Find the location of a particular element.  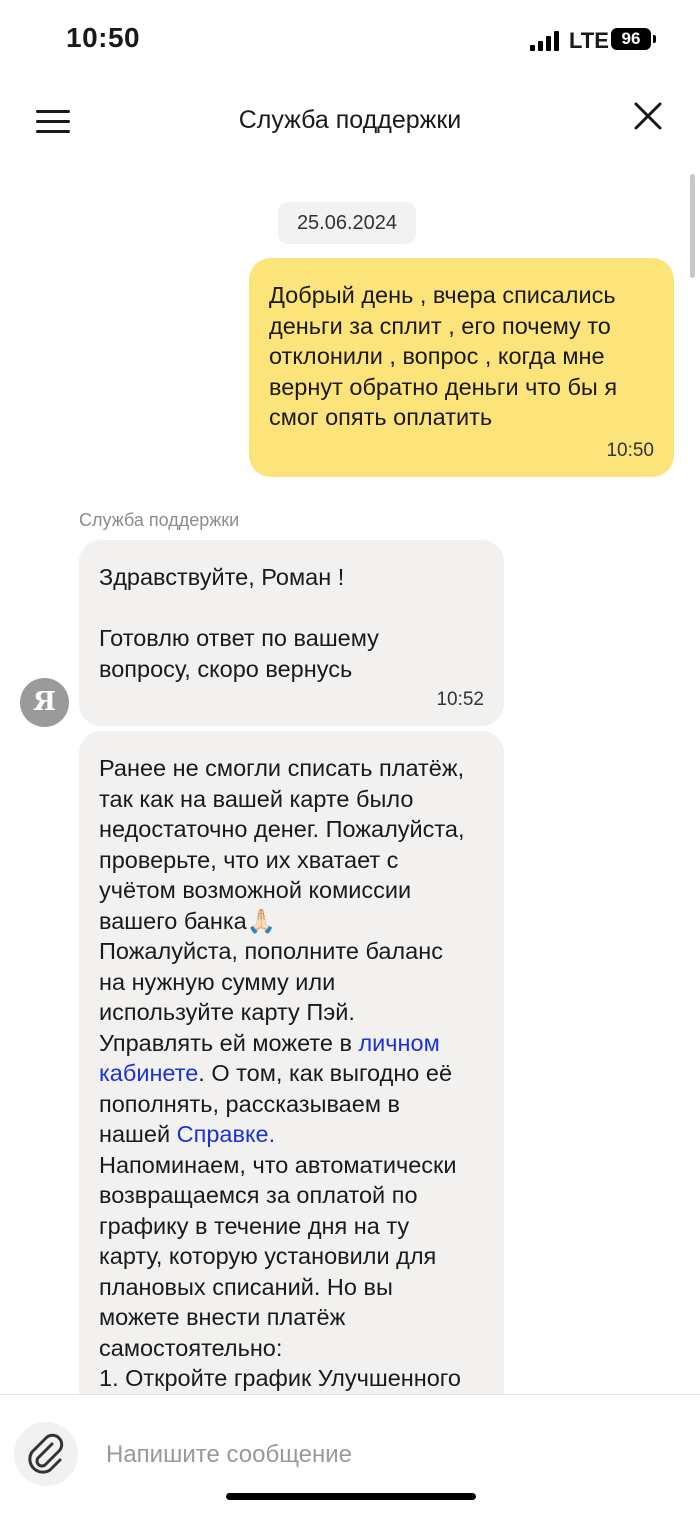

status-bar: 10:50 LTE 96 is located at coordinates (350, 40).